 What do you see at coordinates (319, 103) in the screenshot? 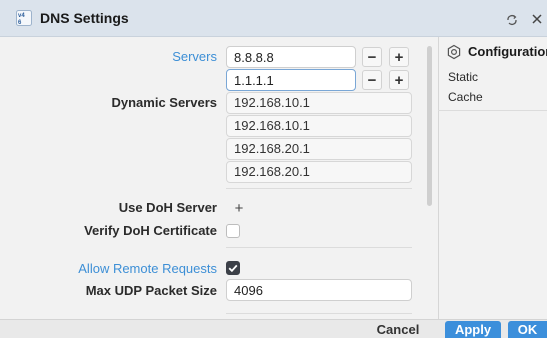
I see `dynamic-server-1: 192.168.10.1` at bounding box center [319, 103].